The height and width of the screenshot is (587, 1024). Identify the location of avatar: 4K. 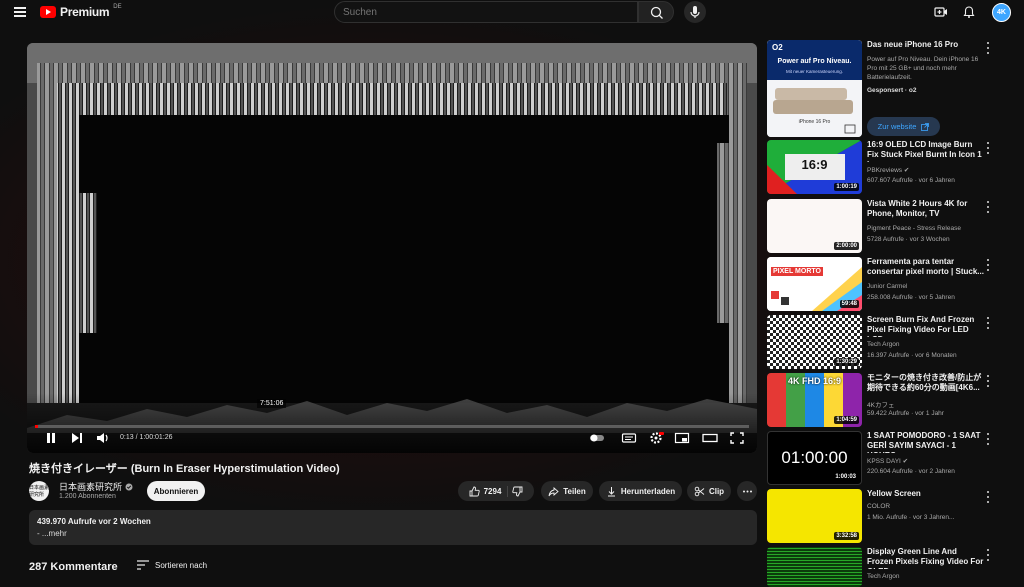
(1001, 12).